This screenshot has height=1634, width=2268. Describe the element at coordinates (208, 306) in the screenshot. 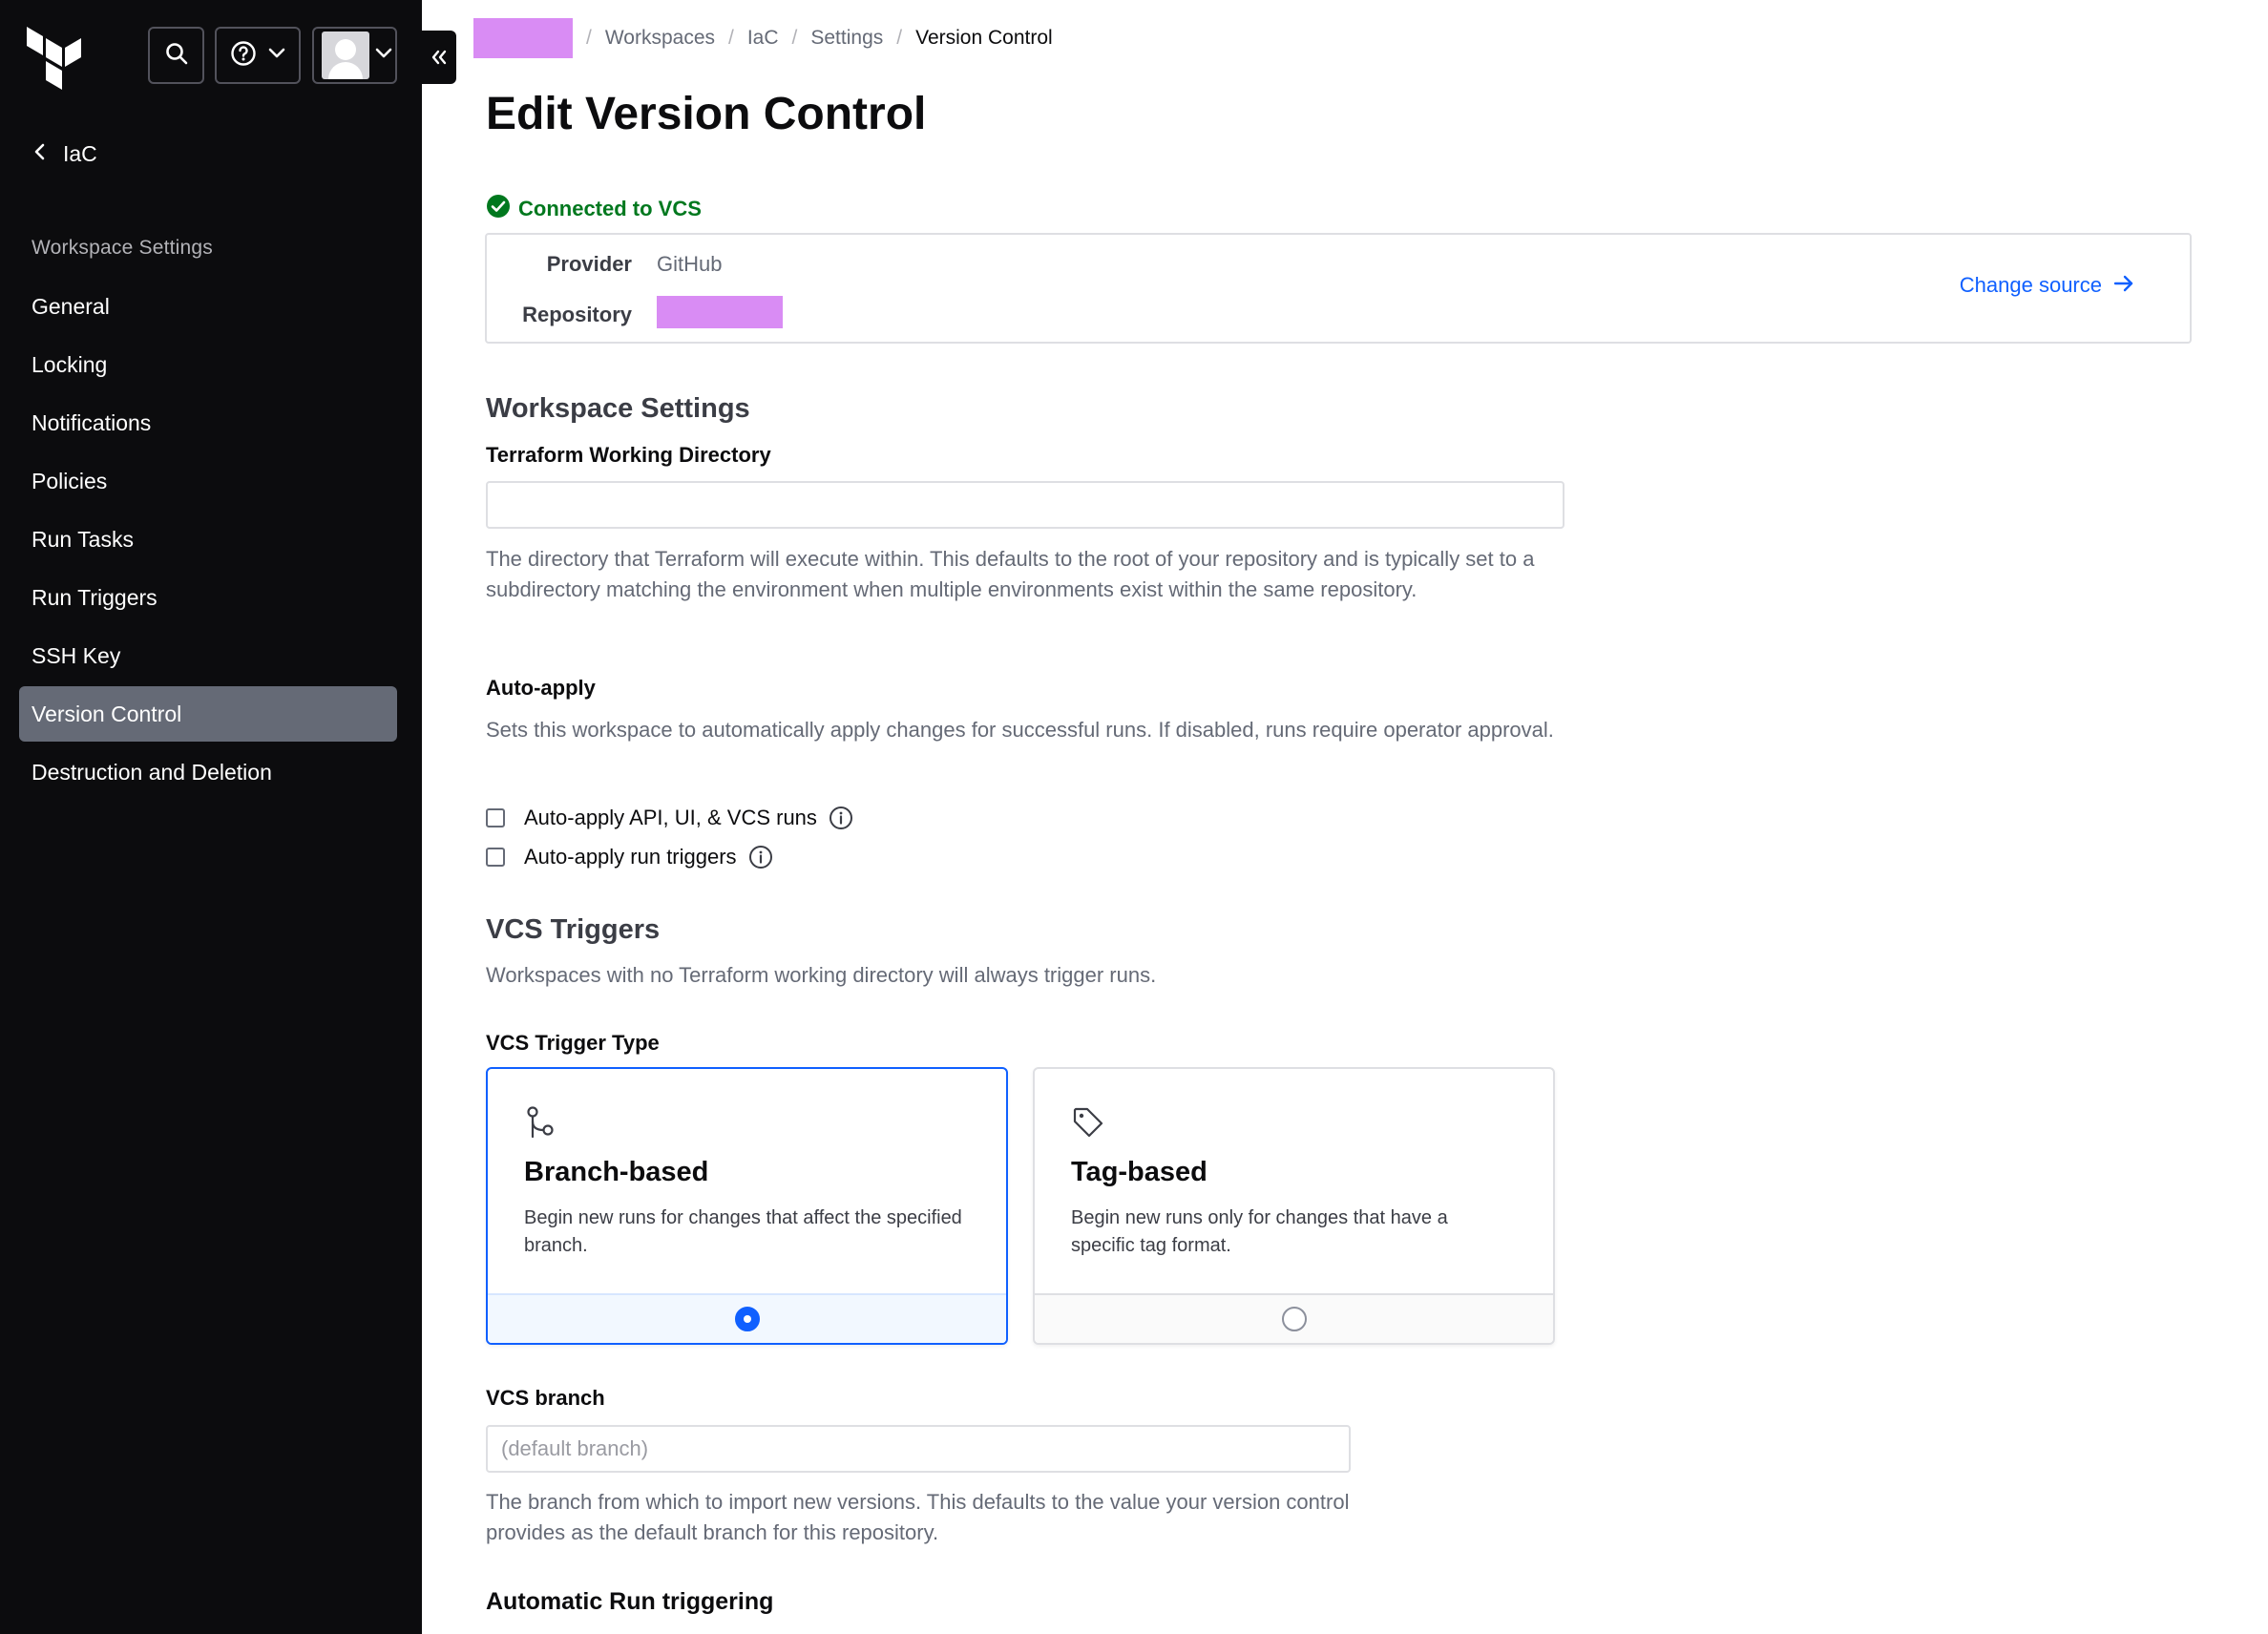

I see `sidebar-item-general: General` at that location.